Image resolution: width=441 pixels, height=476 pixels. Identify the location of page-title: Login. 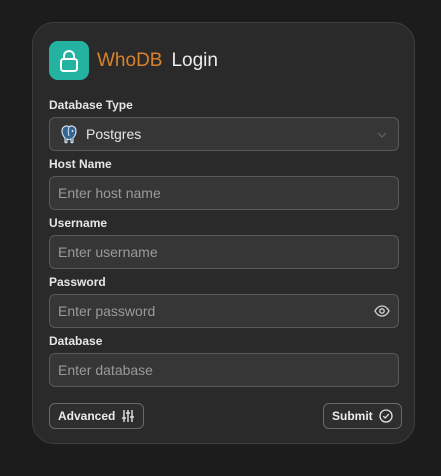
(194, 60).